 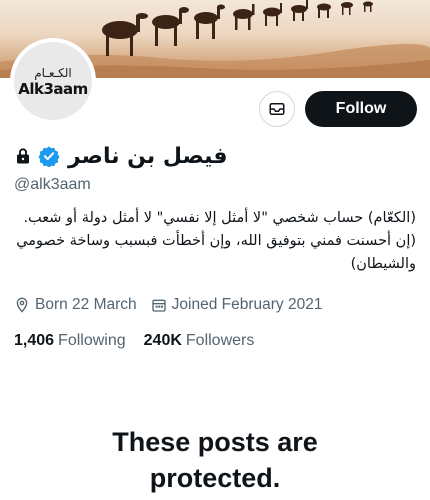 I want to click on message-button, so click(x=277, y=109).